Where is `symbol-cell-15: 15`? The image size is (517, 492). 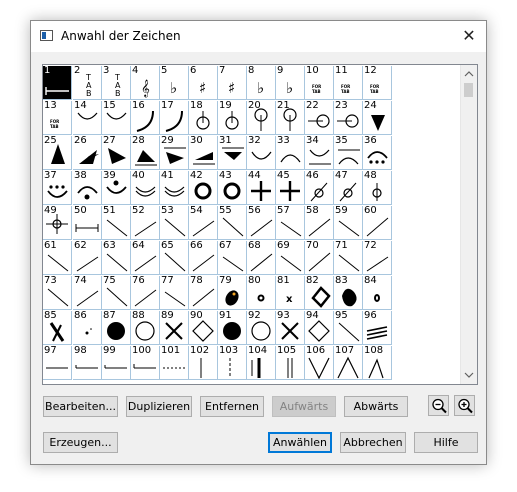 symbol-cell-15: 15 is located at coordinates (116, 118).